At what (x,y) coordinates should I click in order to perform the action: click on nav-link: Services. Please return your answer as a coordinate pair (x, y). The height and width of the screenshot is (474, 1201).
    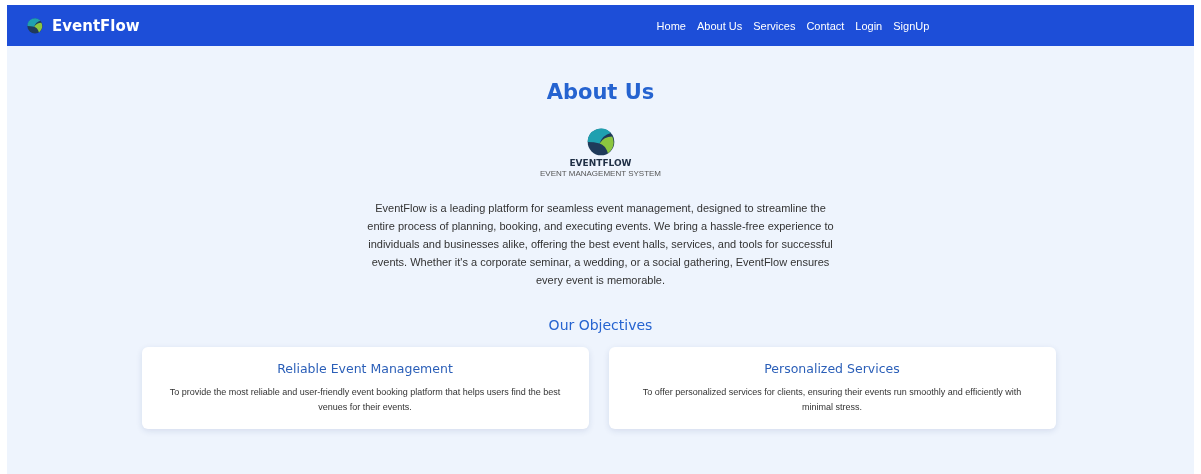
    Looking at the image, I should click on (774, 25).